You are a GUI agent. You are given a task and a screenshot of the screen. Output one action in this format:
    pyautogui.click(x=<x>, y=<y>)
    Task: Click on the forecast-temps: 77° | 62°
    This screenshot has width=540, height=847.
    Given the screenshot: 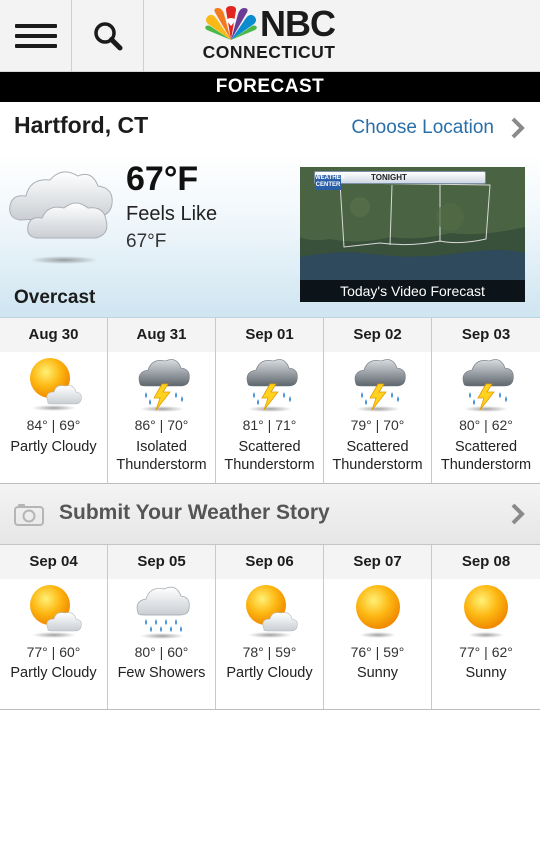 What is the action you would take?
    pyautogui.click(x=486, y=652)
    